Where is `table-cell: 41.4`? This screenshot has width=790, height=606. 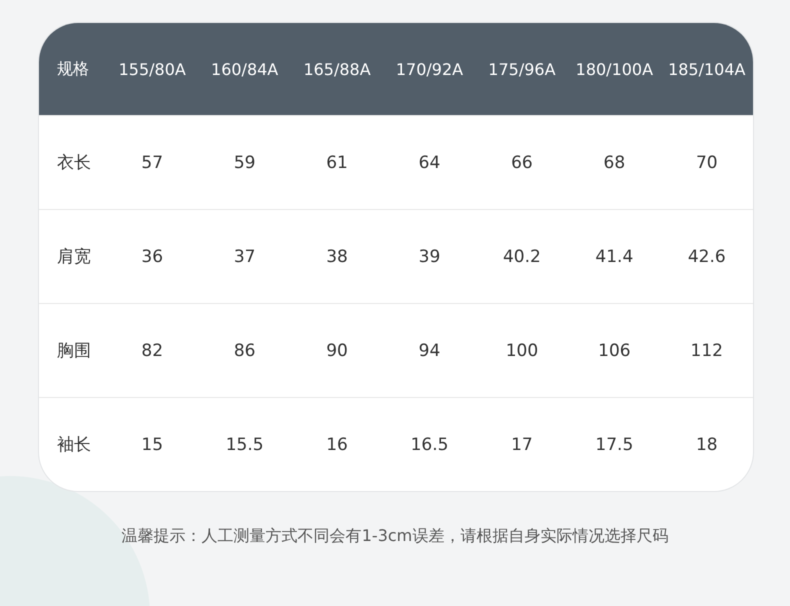
table-cell: 41.4 is located at coordinates (614, 256).